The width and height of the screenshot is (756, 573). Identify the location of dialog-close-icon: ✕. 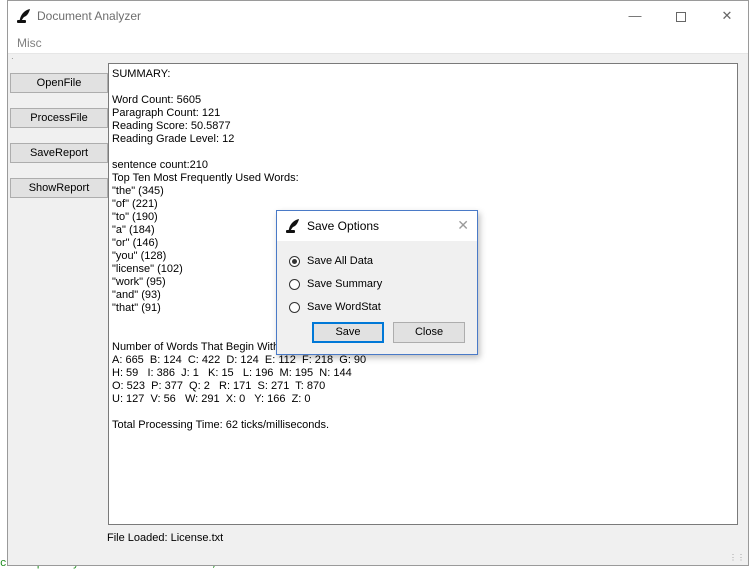
(463, 225).